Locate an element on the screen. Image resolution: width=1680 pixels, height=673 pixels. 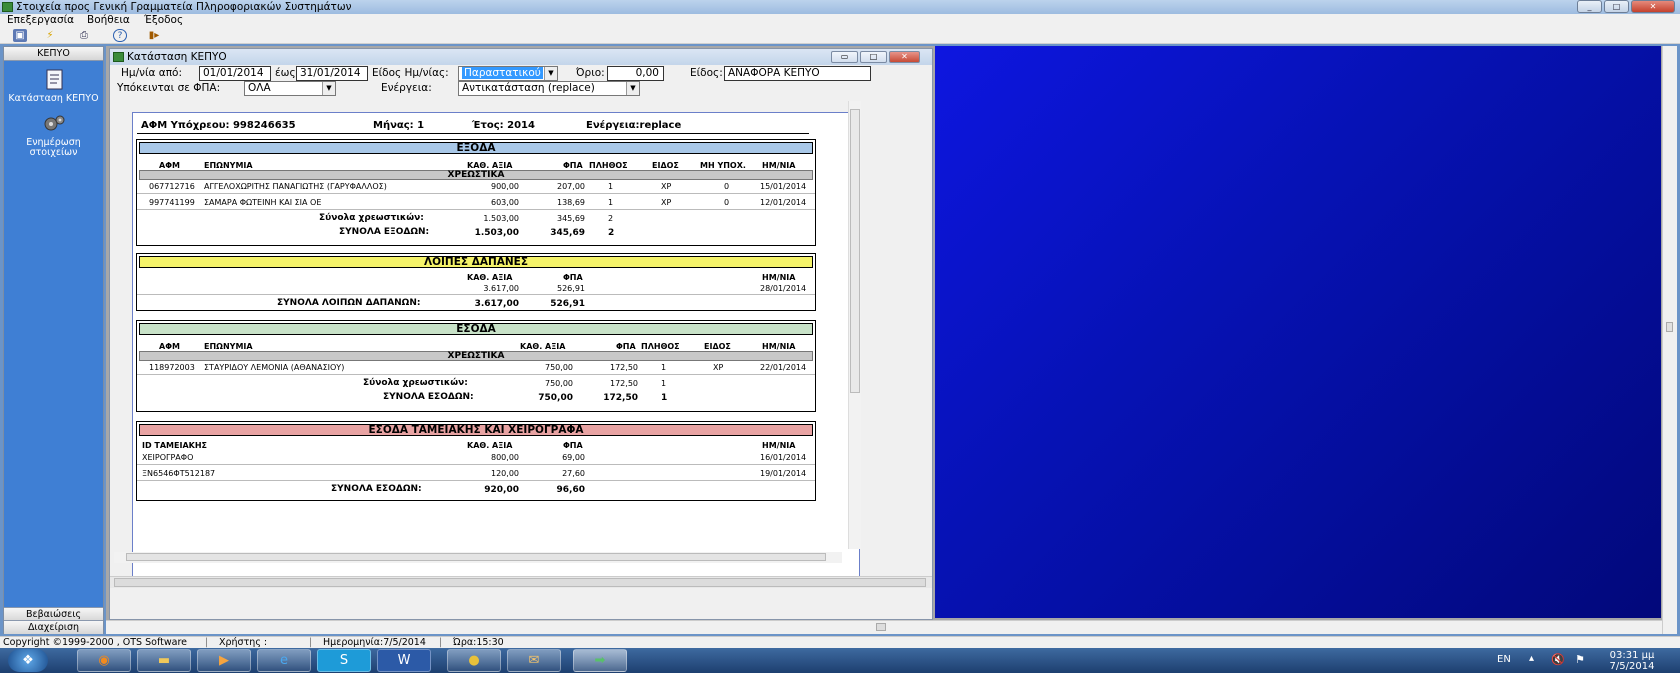
help-icon: ? is located at coordinates (120, 35).